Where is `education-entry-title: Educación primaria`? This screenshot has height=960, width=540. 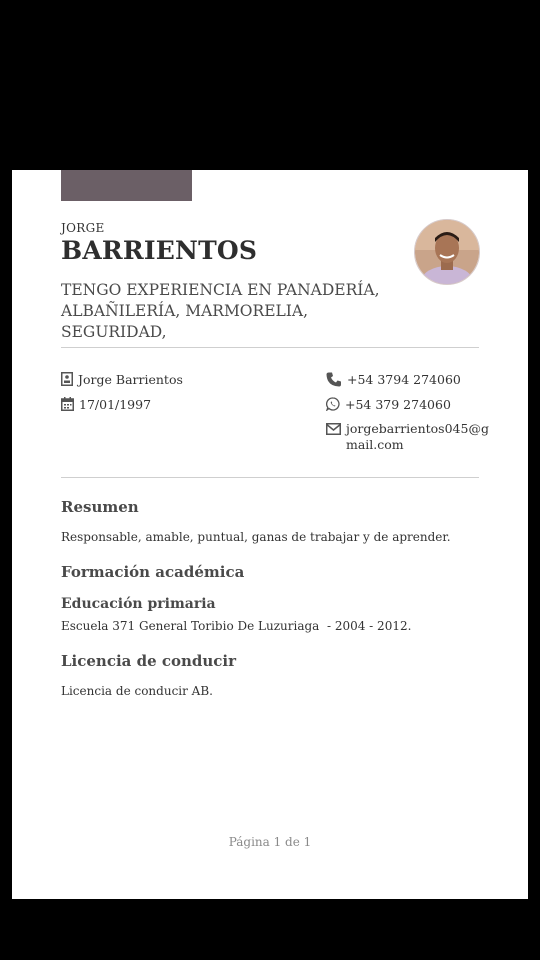
education-entry-title: Educación primaria is located at coordinates (138, 604).